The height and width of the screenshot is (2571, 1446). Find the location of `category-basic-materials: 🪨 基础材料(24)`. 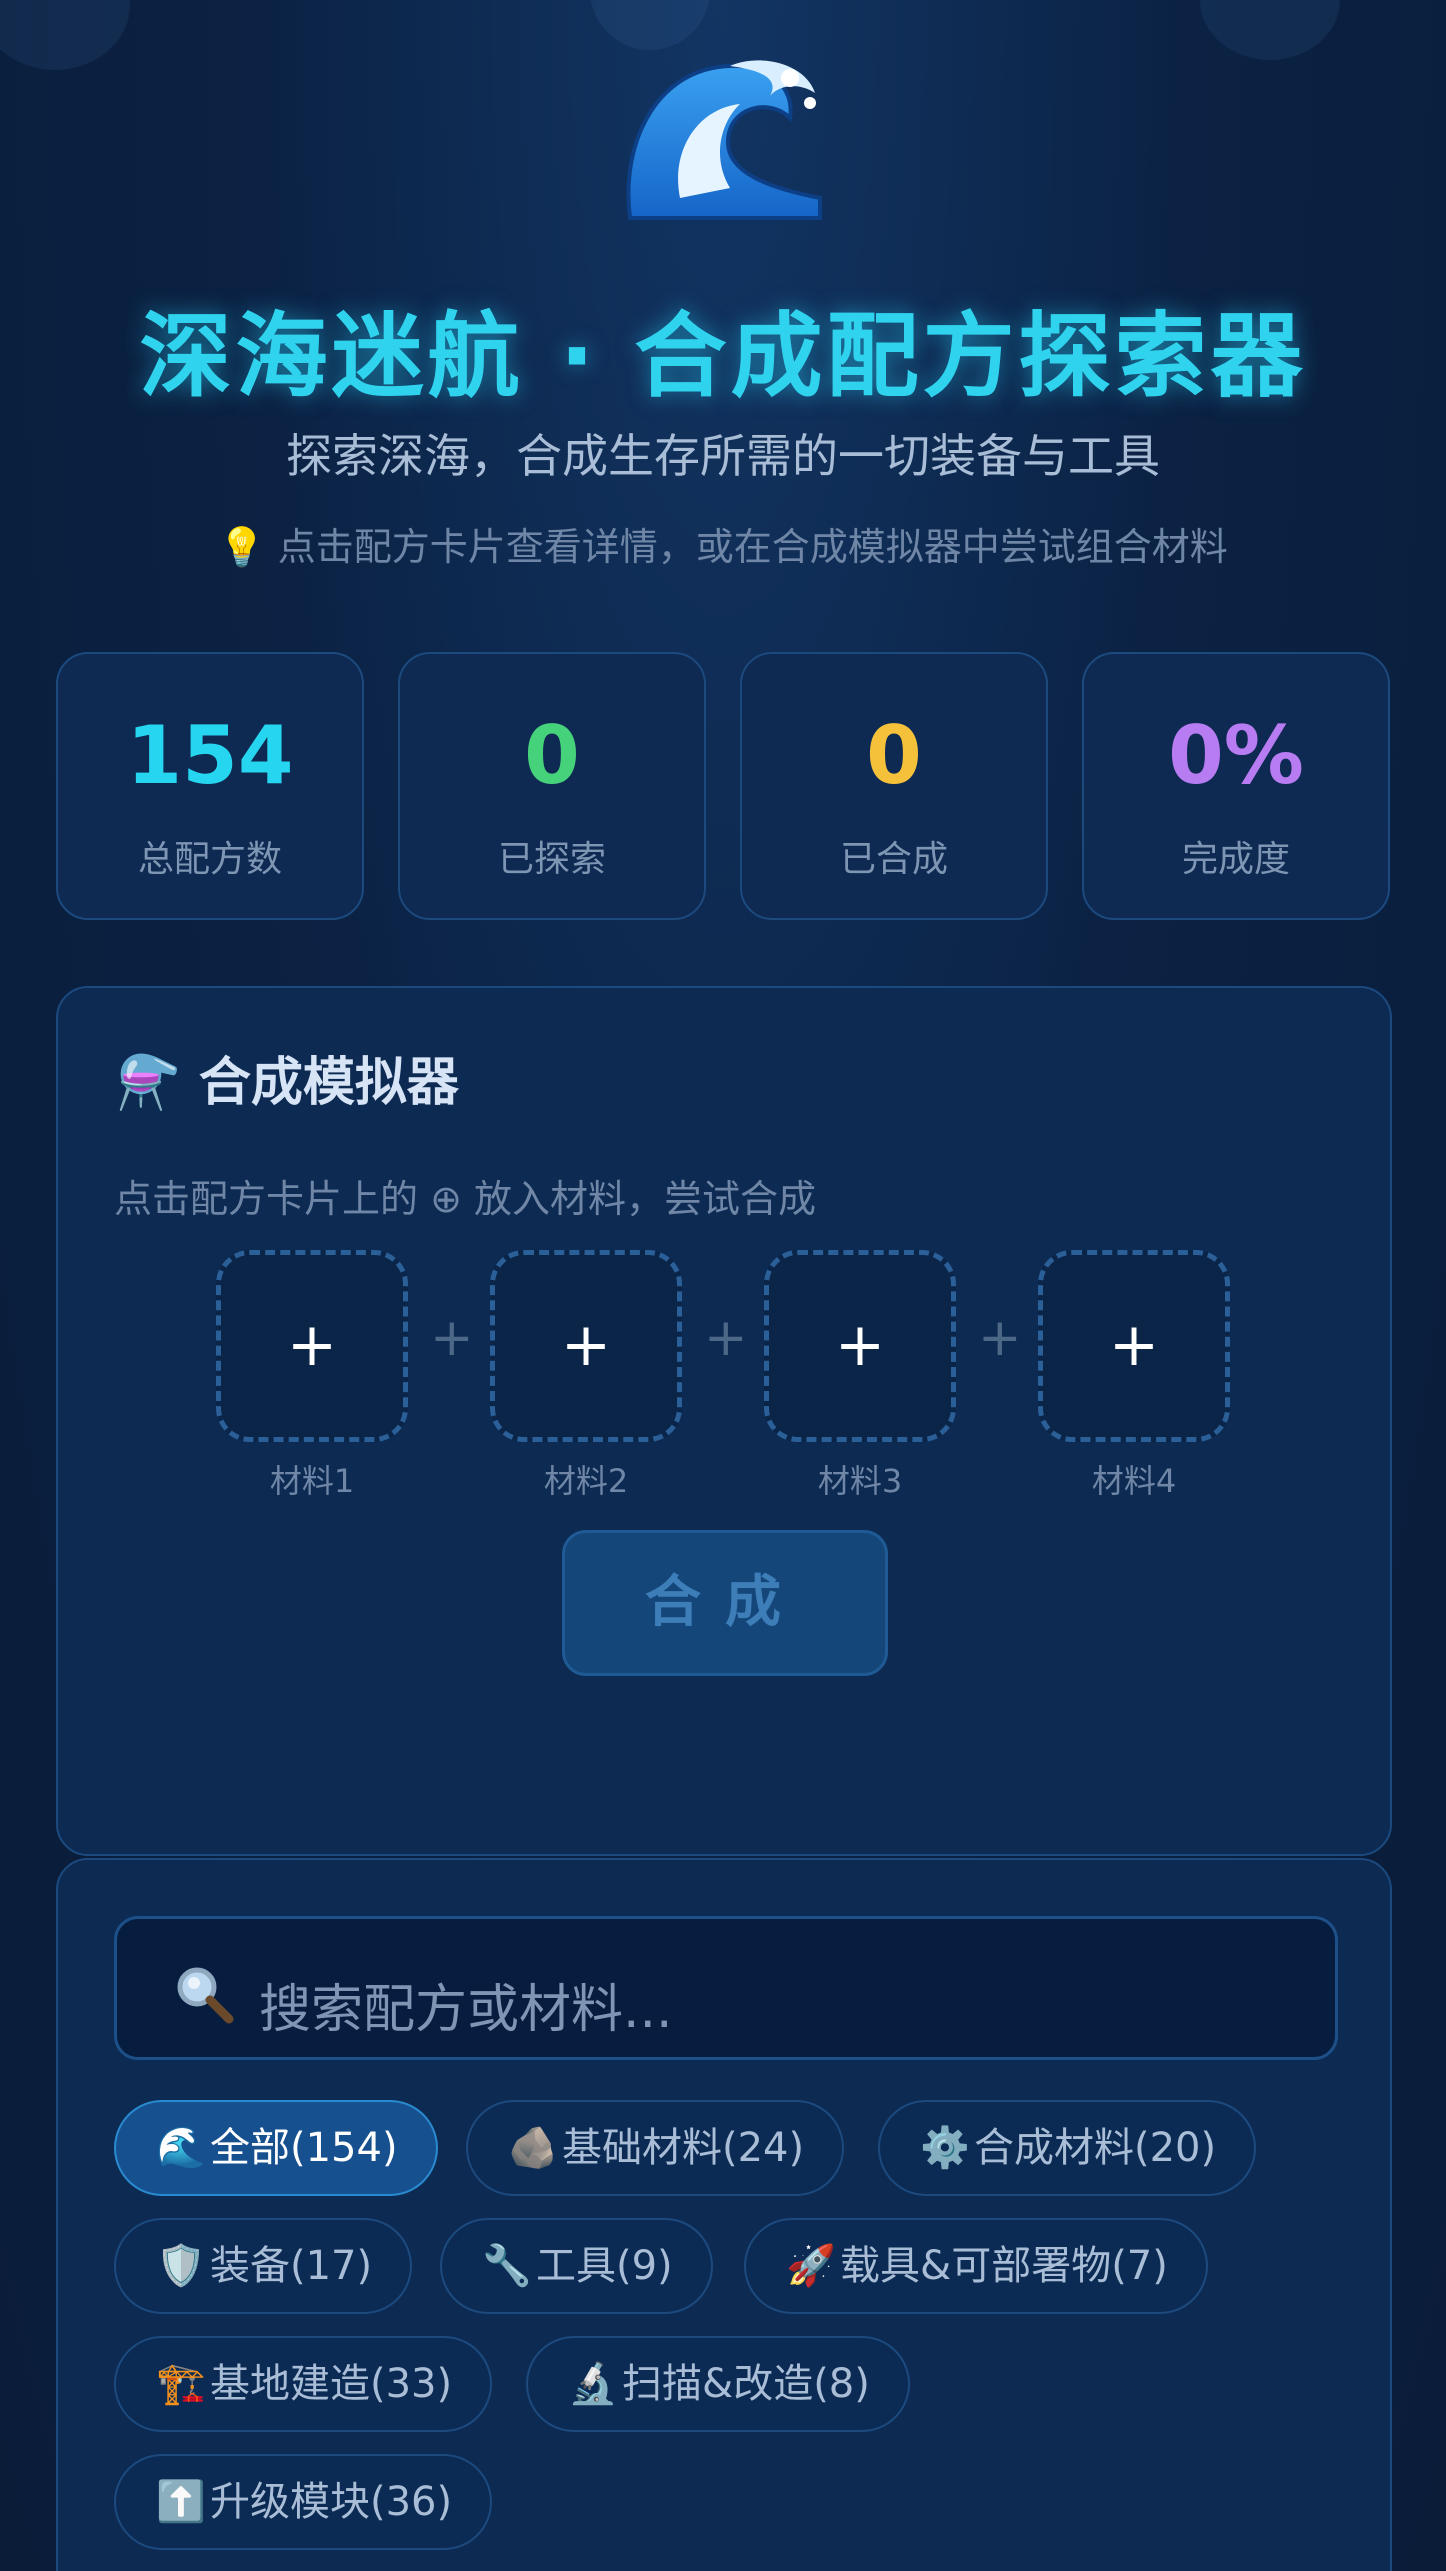

category-basic-materials: 🪨 基础材料(24) is located at coordinates (655, 2148).